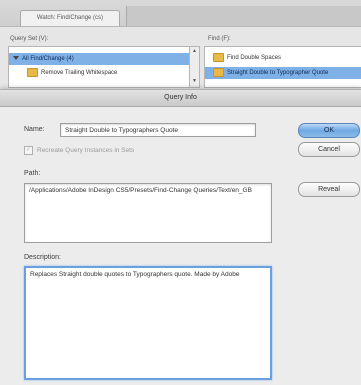 The image size is (361, 385). Describe the element at coordinates (158, 130) in the screenshot. I see `name-field: Straight Double to Typographers Quote` at that location.